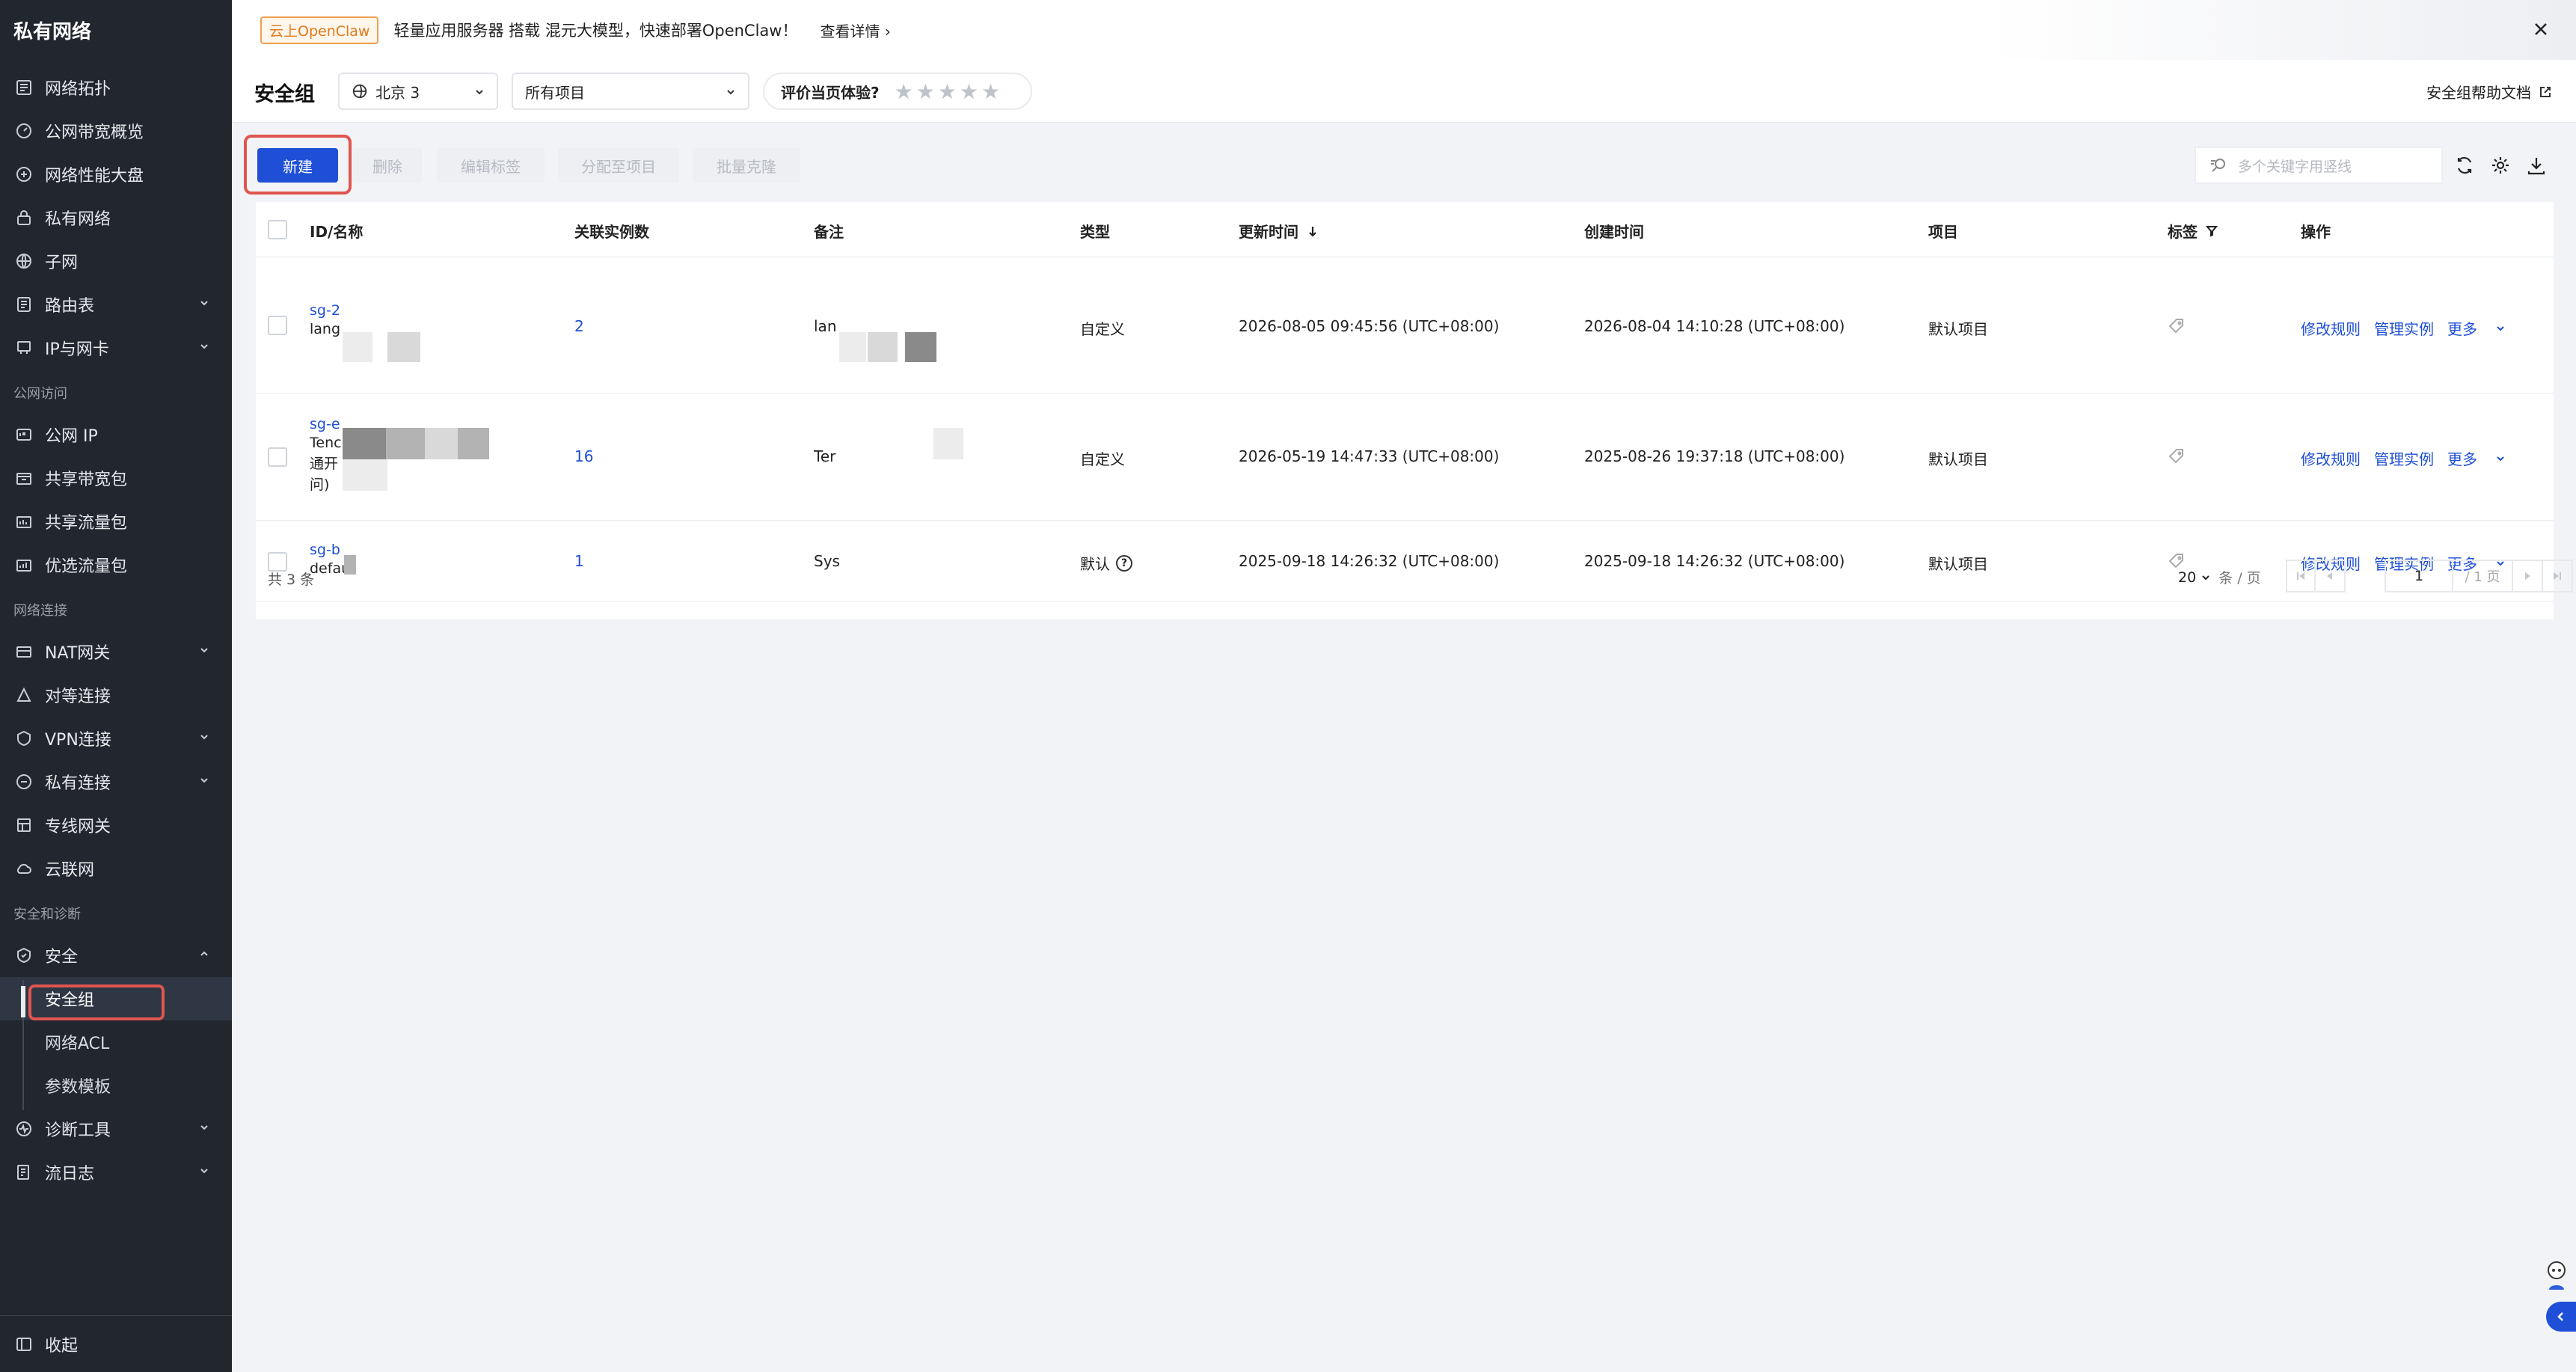 Image resolution: width=2576 pixels, height=1372 pixels. I want to click on cell-remark: lan, so click(825, 326).